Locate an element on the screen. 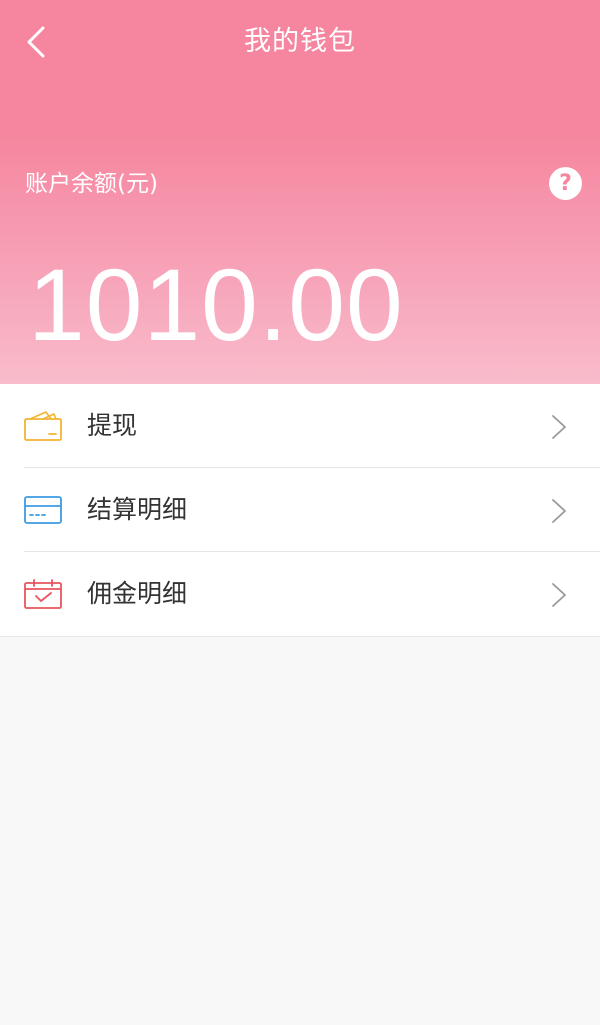  menu-item-label: 佣金明细 is located at coordinates (137, 593).